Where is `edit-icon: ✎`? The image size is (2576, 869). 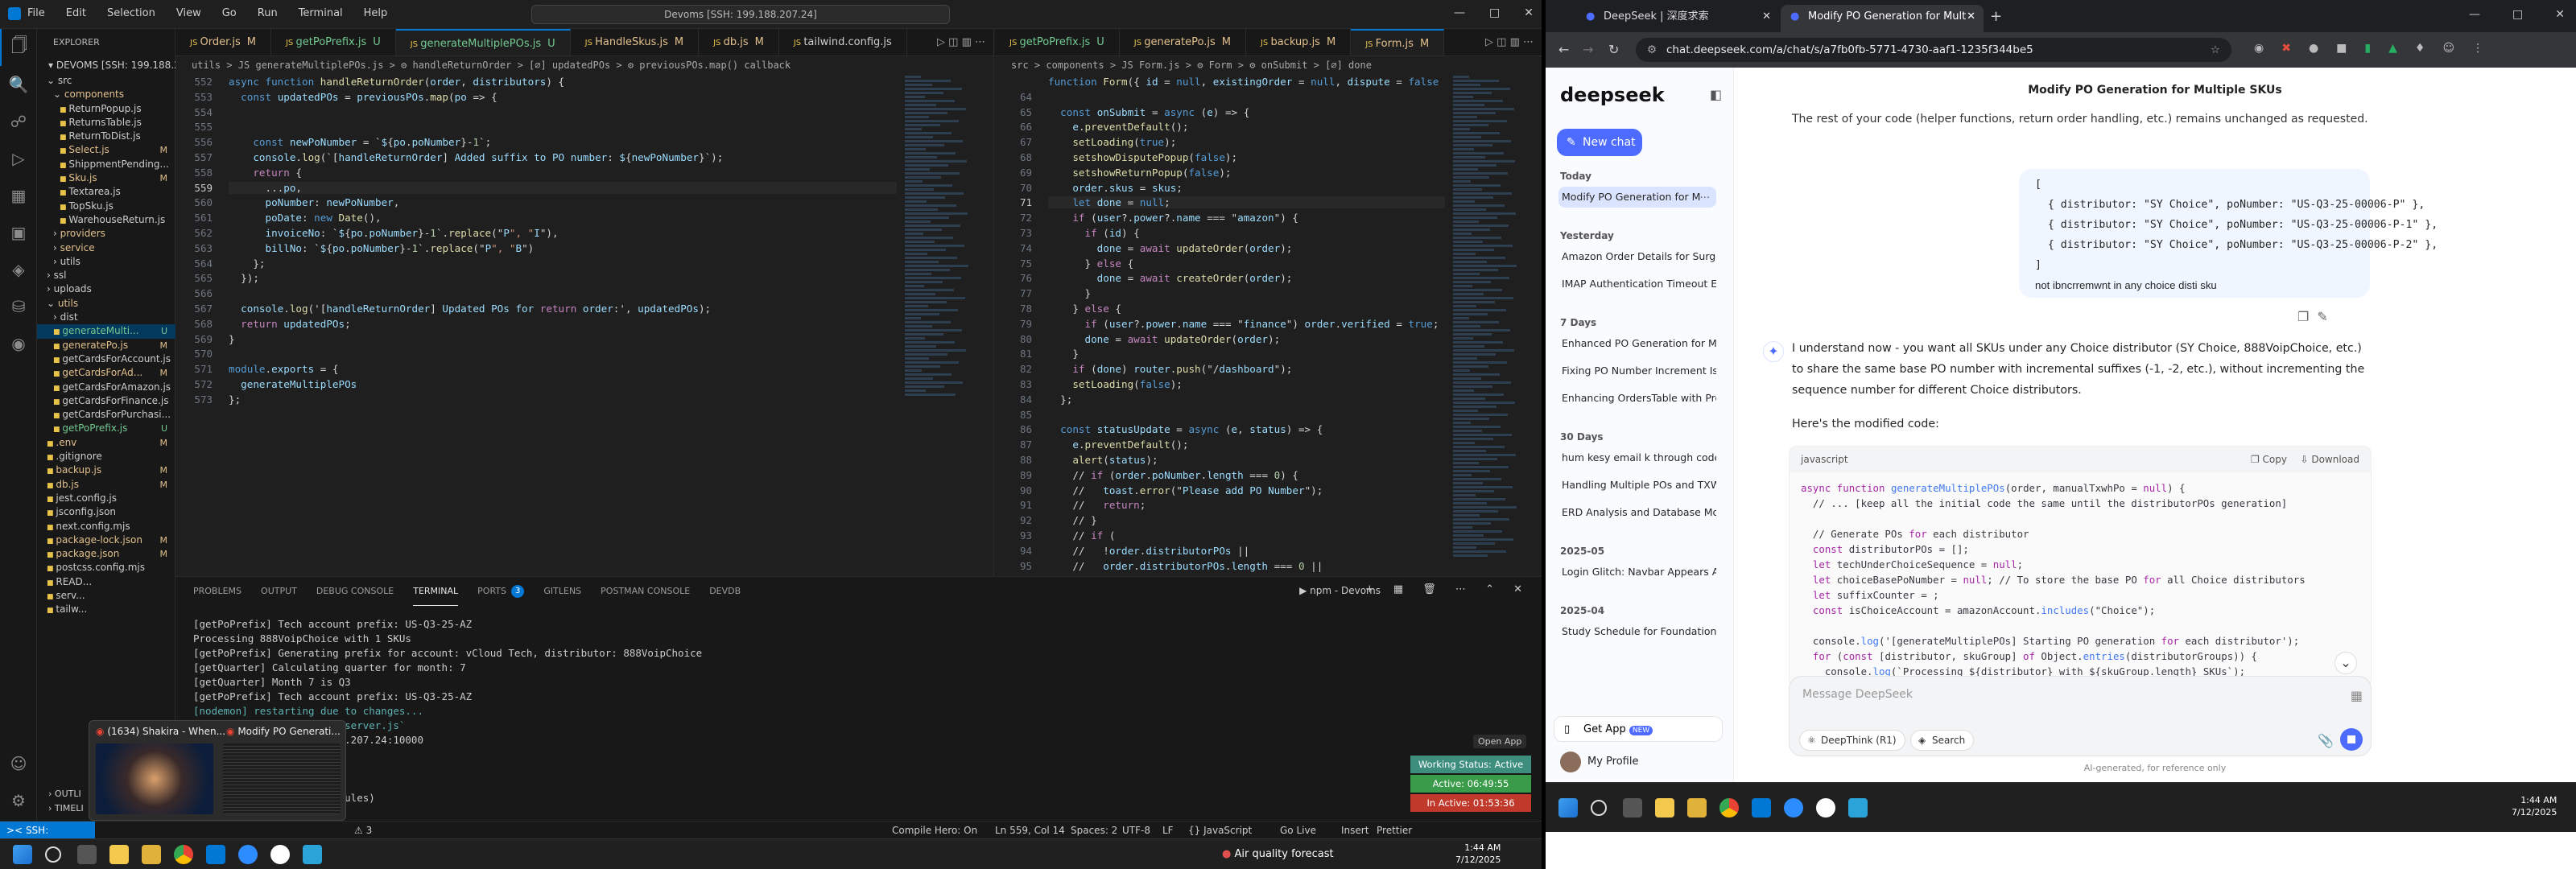 edit-icon: ✎ is located at coordinates (2326, 316).